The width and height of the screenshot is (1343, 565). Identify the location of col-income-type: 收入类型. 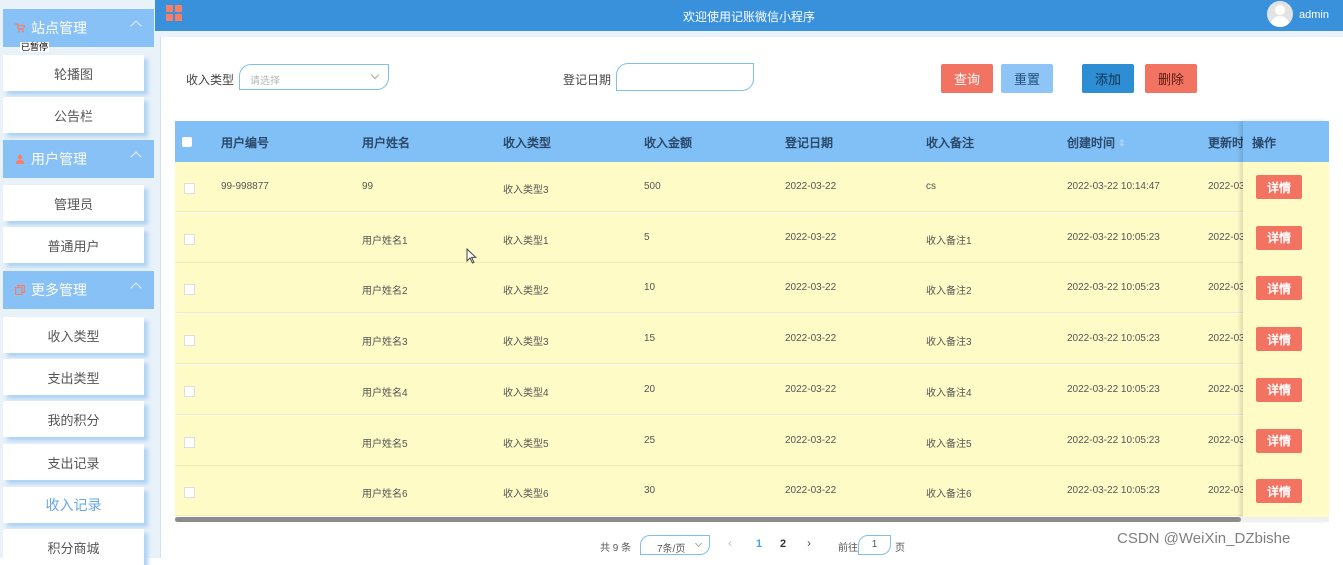
(527, 142).